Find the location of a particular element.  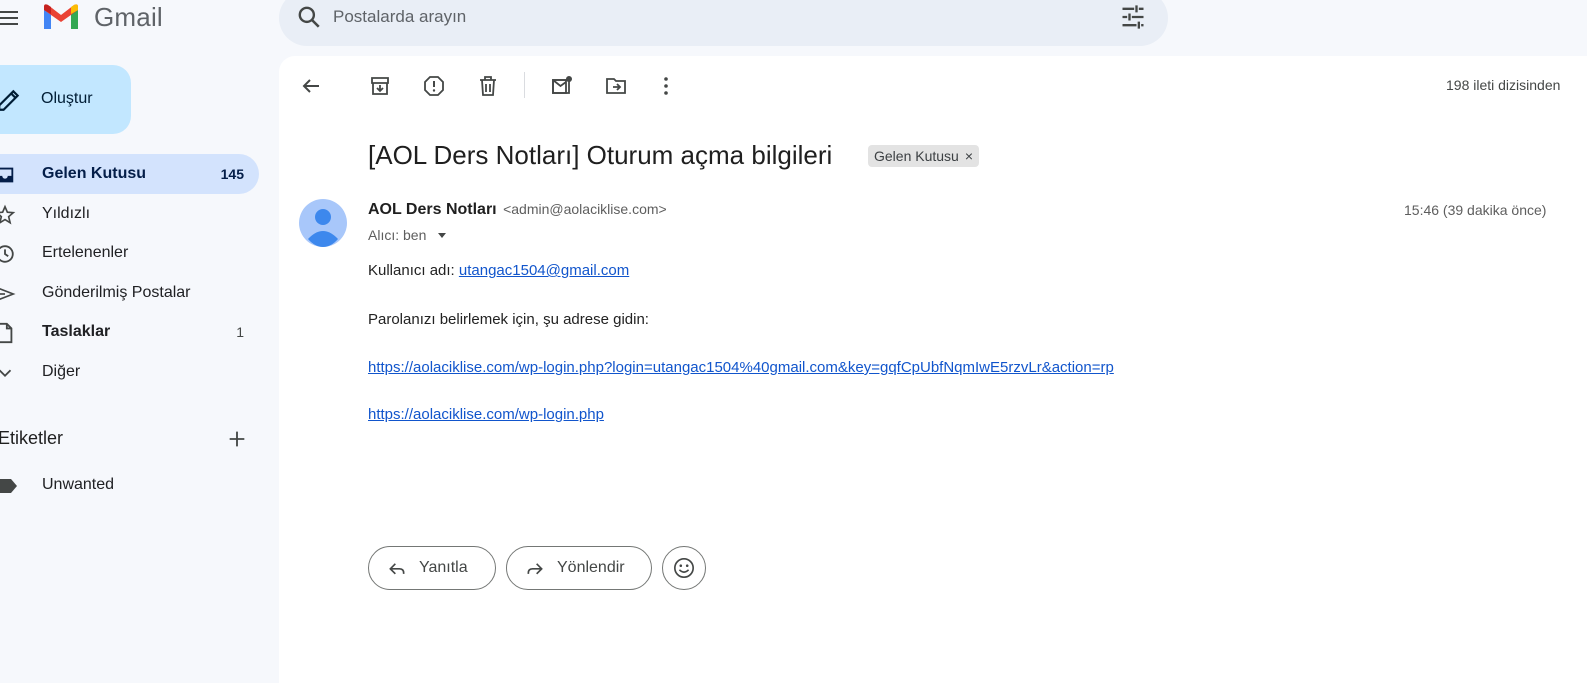

move-to-icon is located at coordinates (616, 86).